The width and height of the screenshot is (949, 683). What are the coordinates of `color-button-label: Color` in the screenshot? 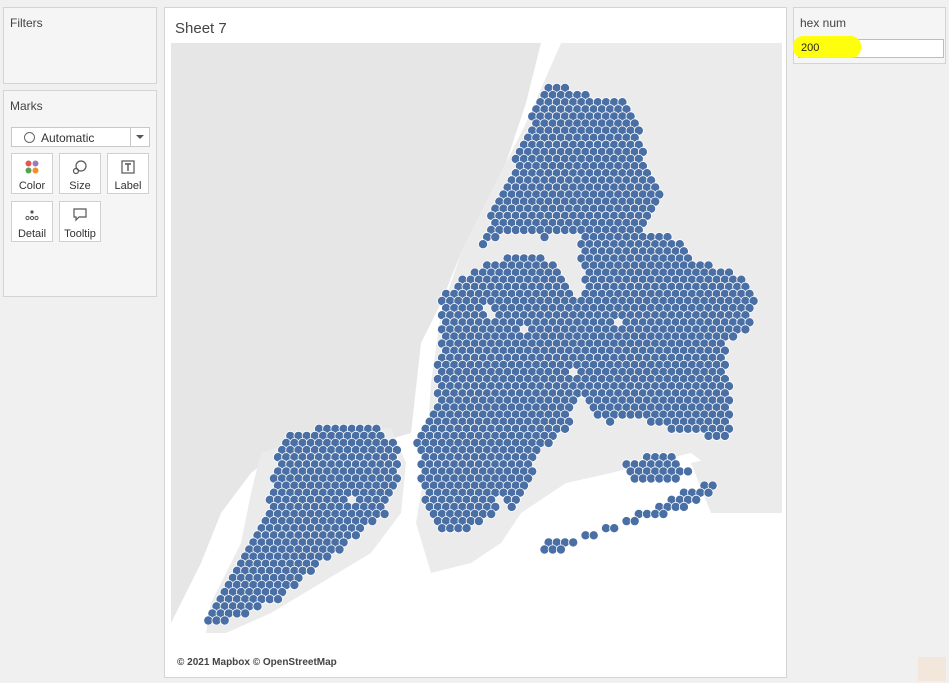 It's located at (32, 186).